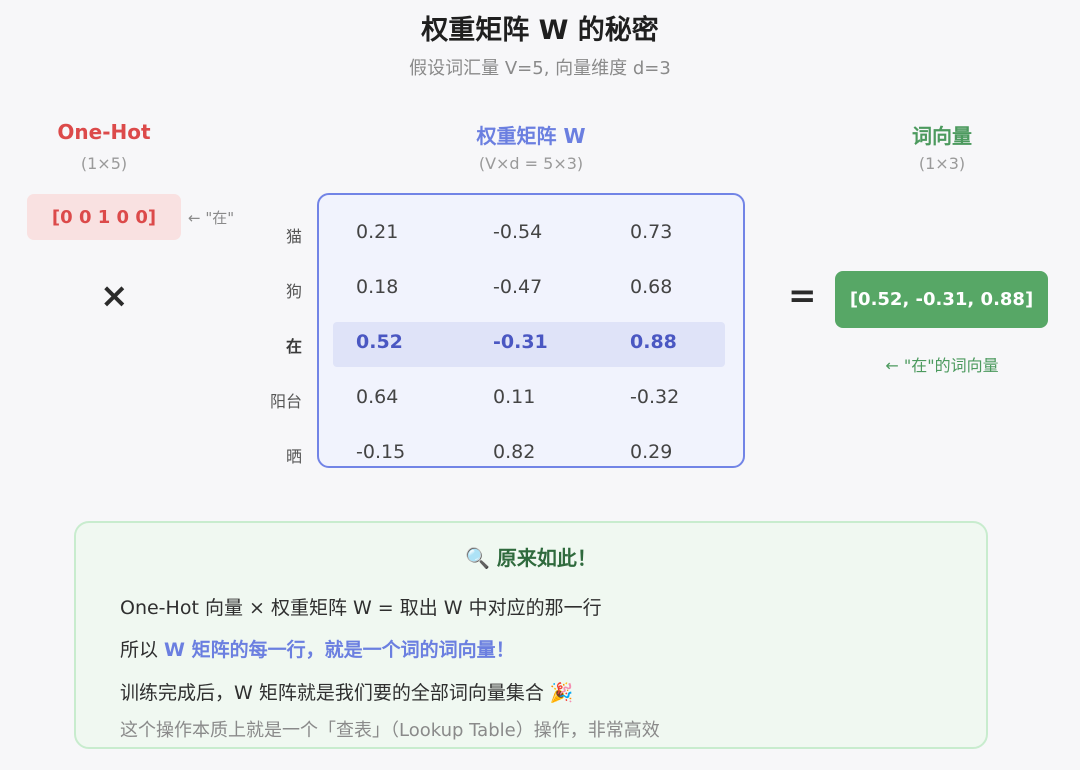 The image size is (1080, 770). I want to click on matrix-row-label: 狗, so click(293, 291).